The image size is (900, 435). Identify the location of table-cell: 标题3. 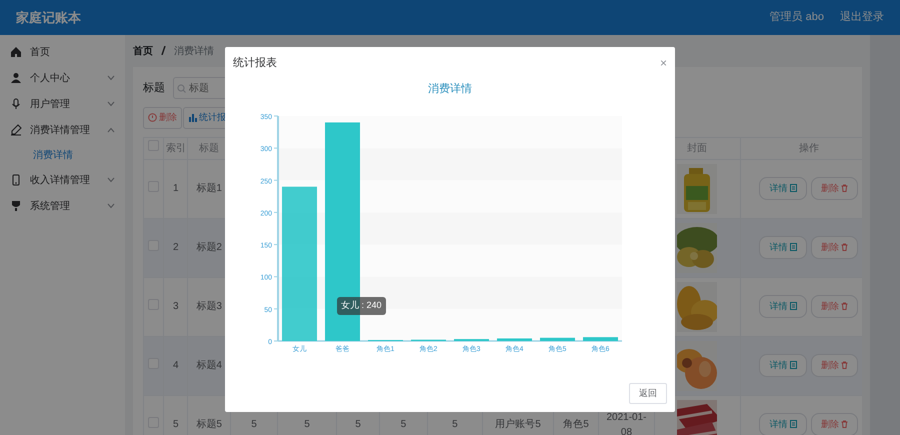
(209, 306).